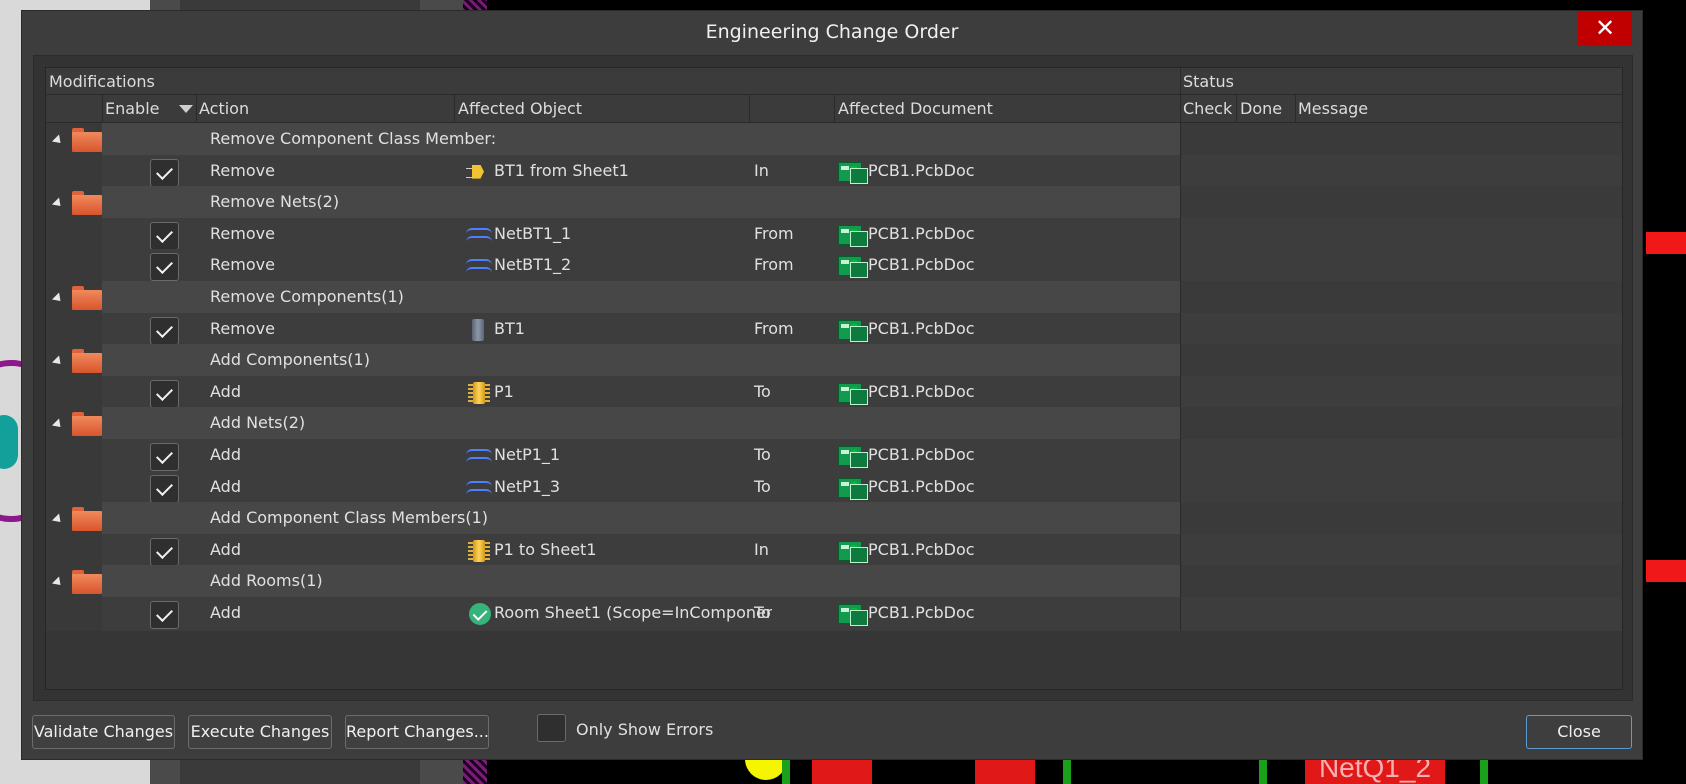  What do you see at coordinates (644, 729) in the screenshot?
I see `only-show-errors-label: Only Show Errors` at bounding box center [644, 729].